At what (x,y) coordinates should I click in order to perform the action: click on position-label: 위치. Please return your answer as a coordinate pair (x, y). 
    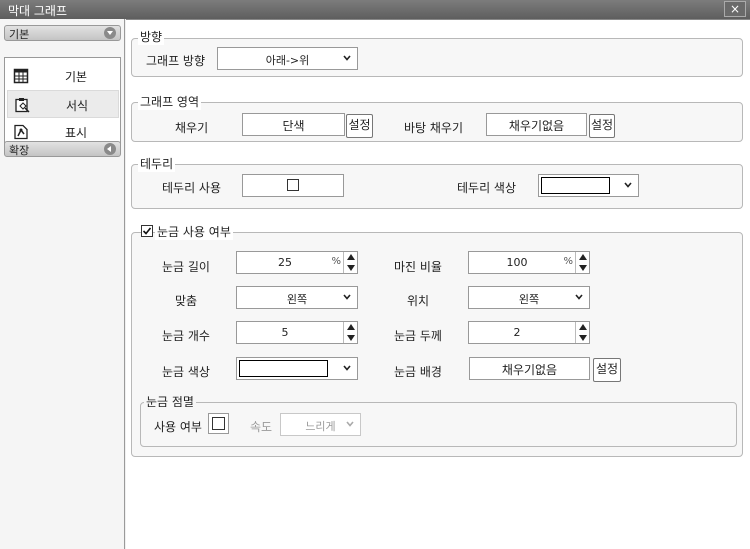
    Looking at the image, I should click on (418, 301).